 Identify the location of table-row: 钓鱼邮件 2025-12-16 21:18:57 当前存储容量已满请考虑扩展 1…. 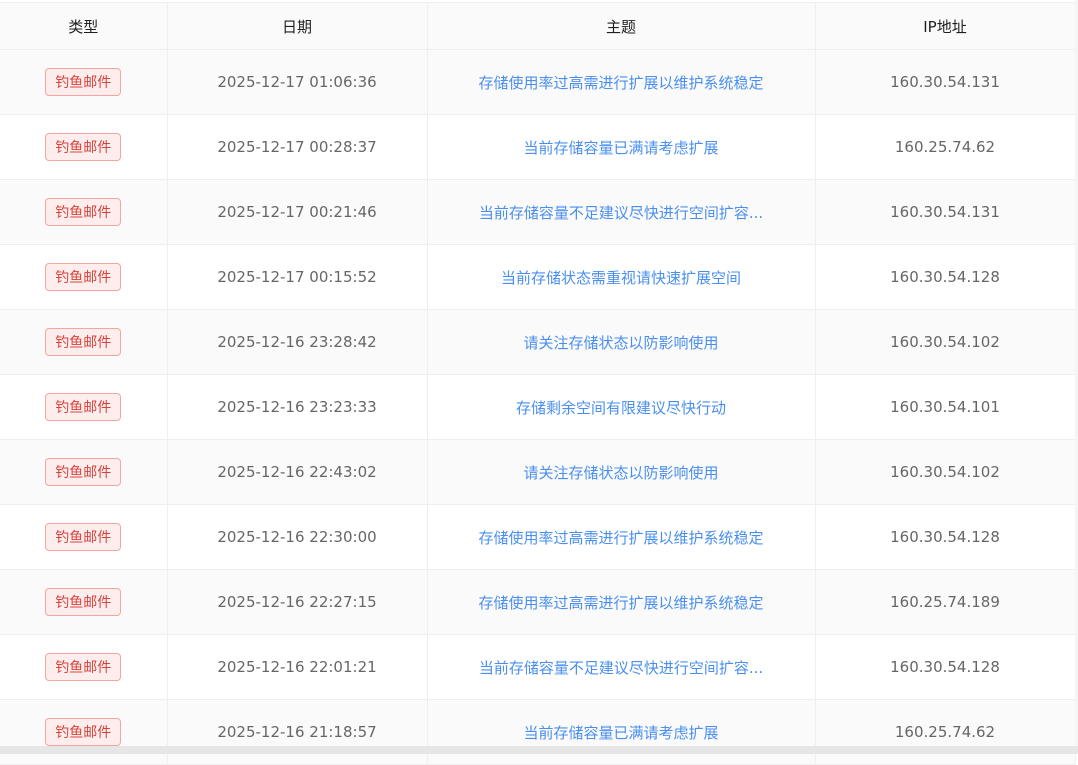
(538, 732).